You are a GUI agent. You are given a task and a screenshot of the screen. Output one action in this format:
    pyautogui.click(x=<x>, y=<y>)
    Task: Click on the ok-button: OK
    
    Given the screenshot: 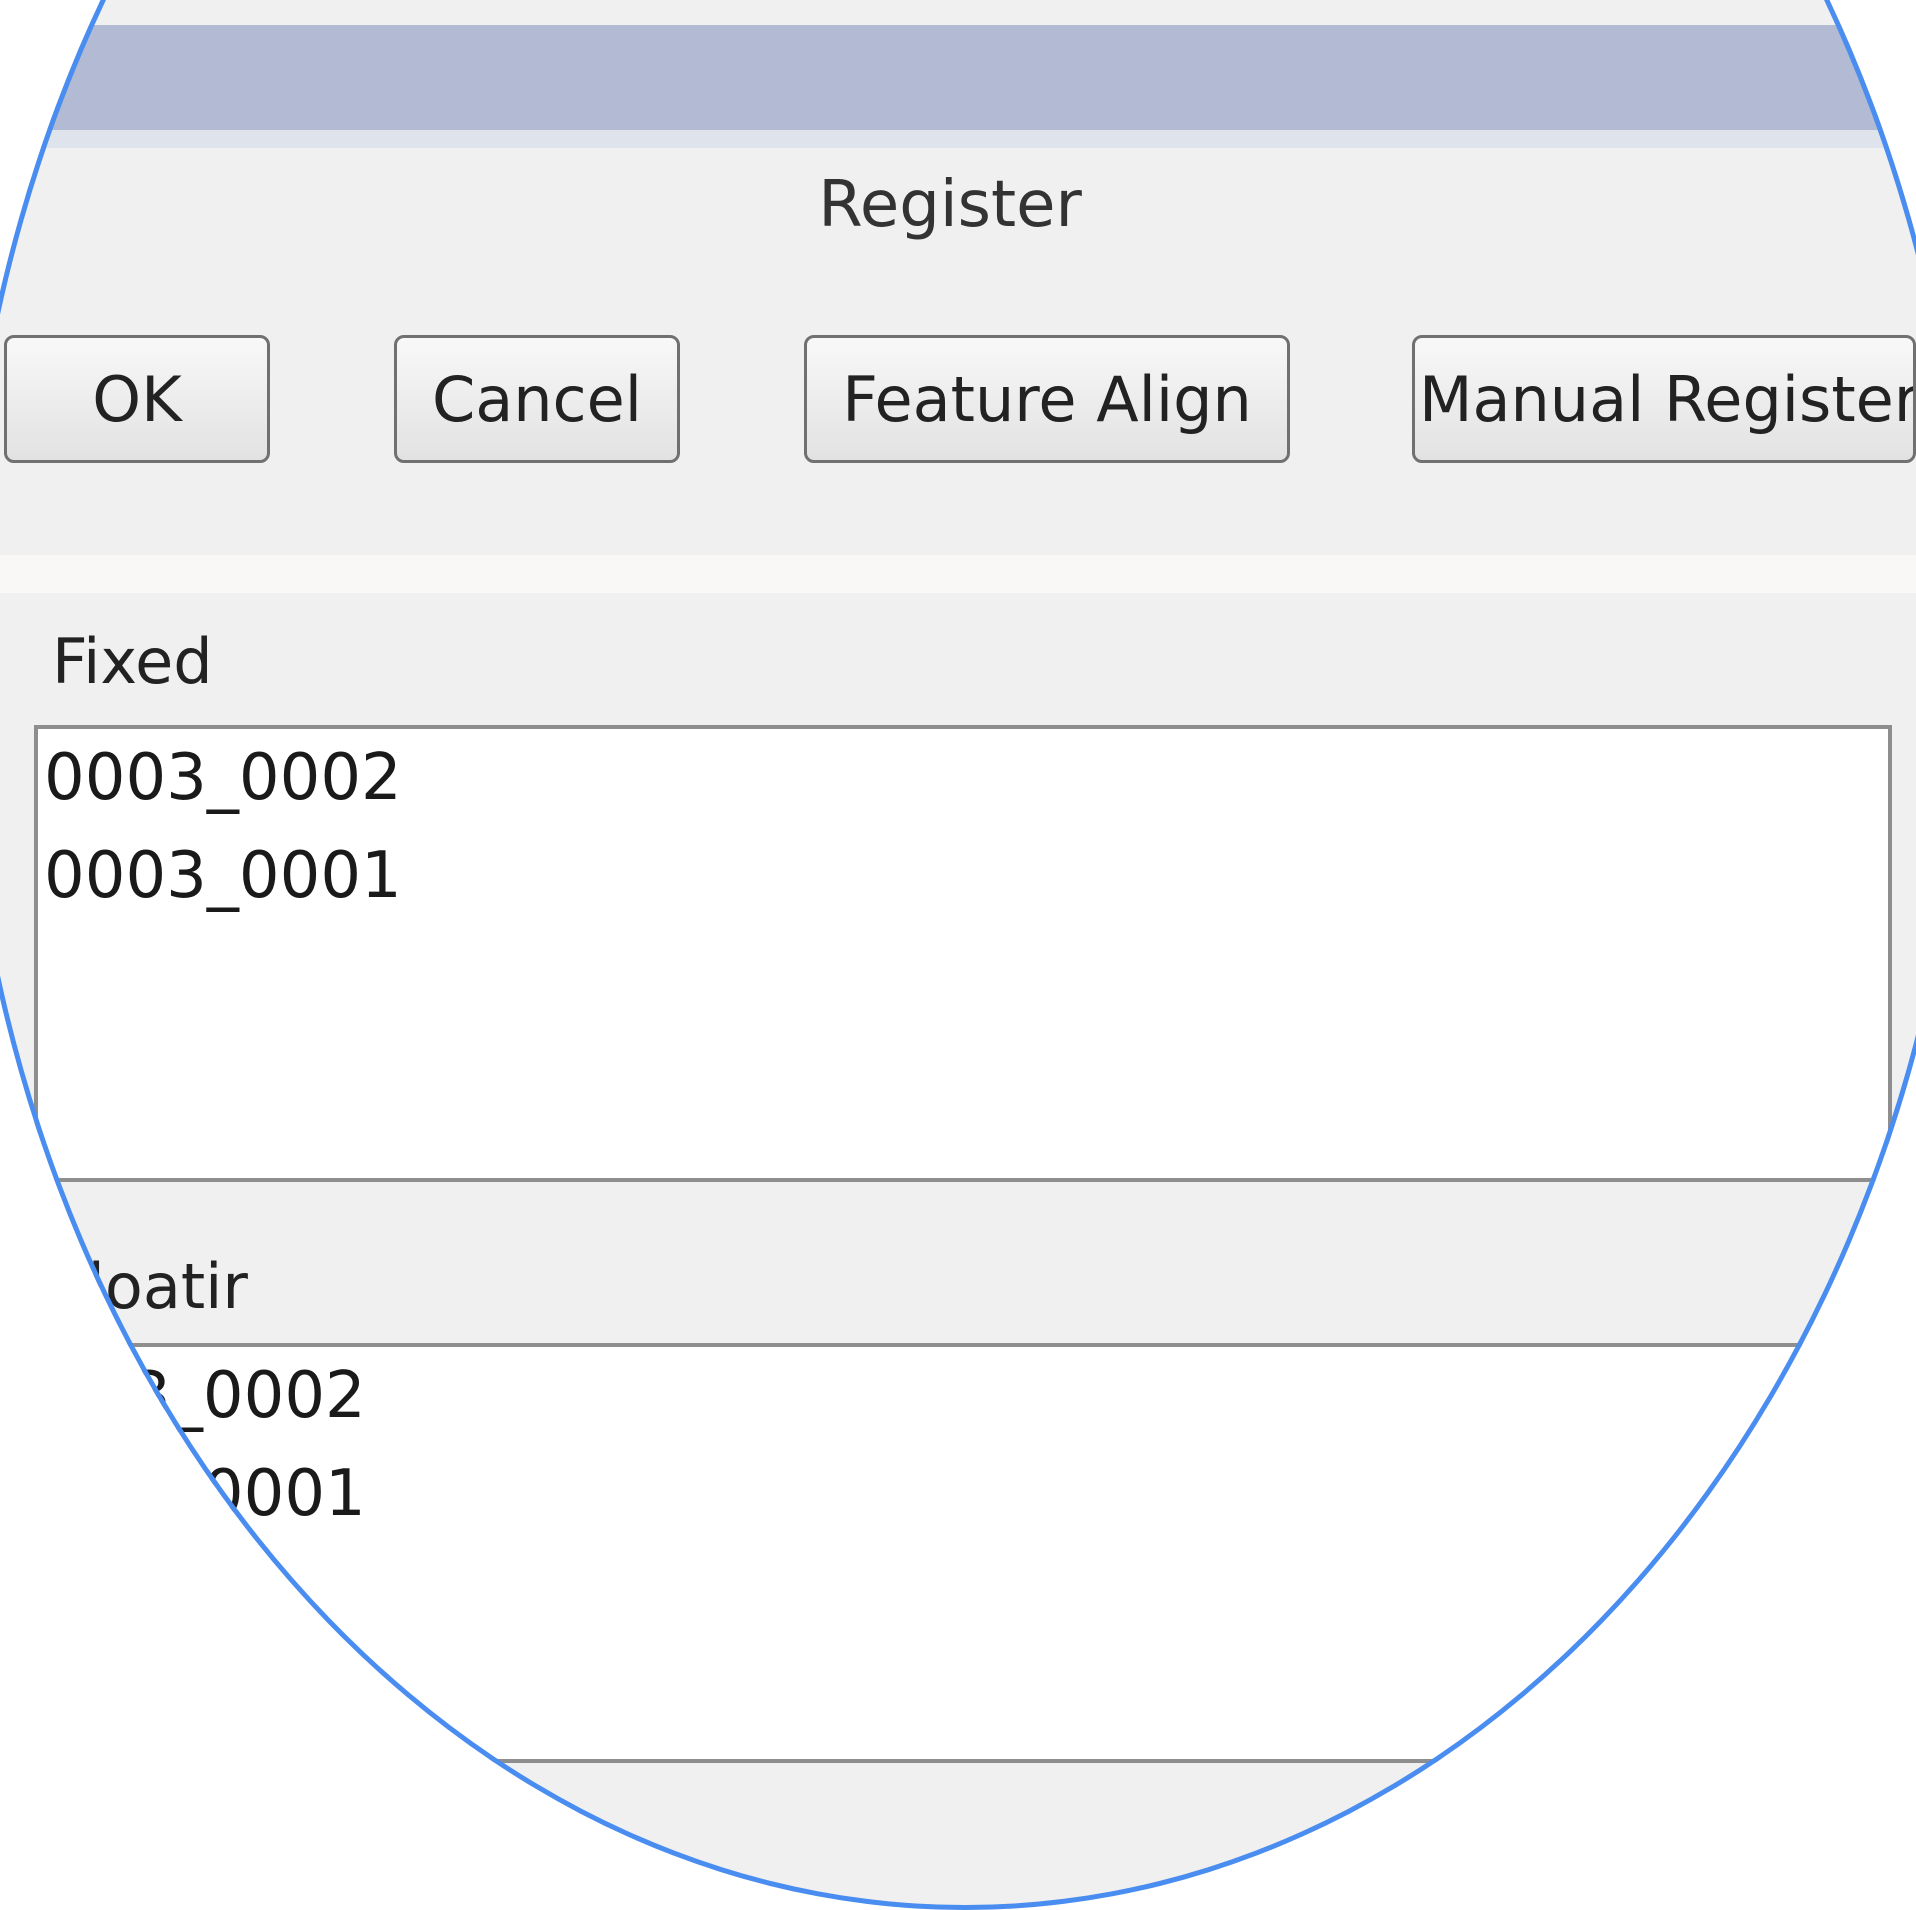 What is the action you would take?
    pyautogui.click(x=137, y=399)
    